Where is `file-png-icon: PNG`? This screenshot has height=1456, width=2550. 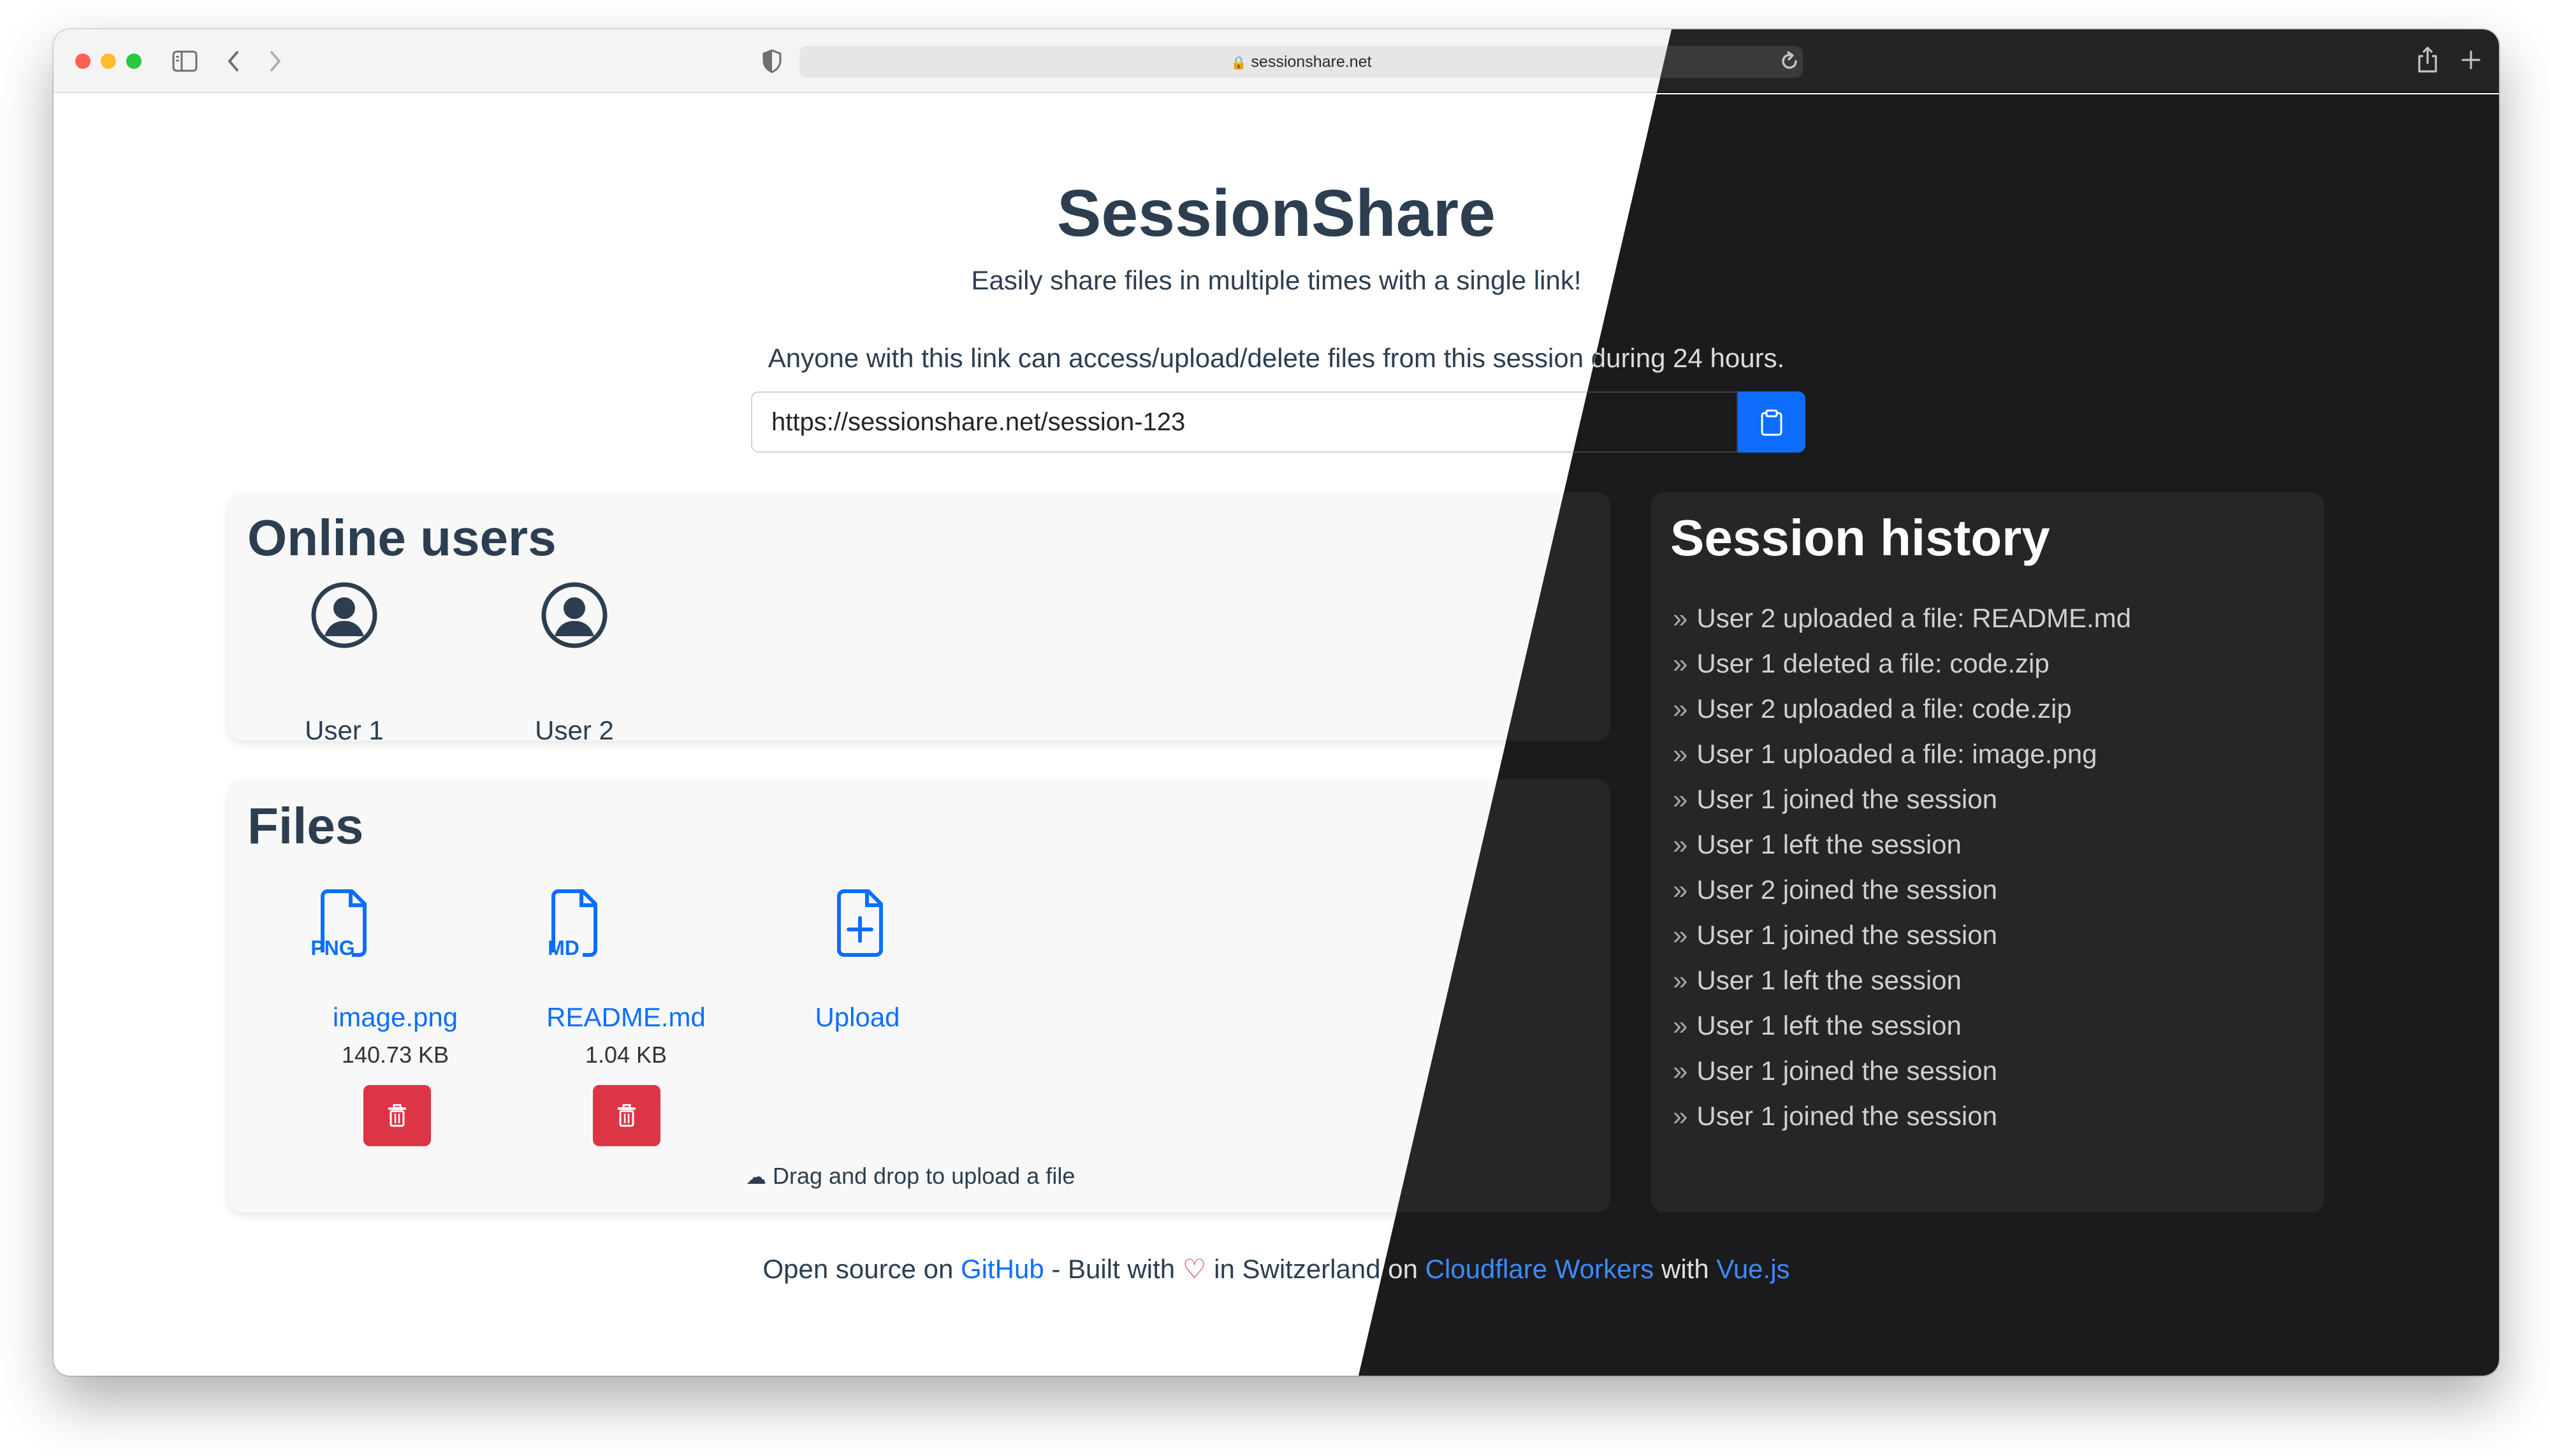
file-png-icon: PNG is located at coordinates (342, 924).